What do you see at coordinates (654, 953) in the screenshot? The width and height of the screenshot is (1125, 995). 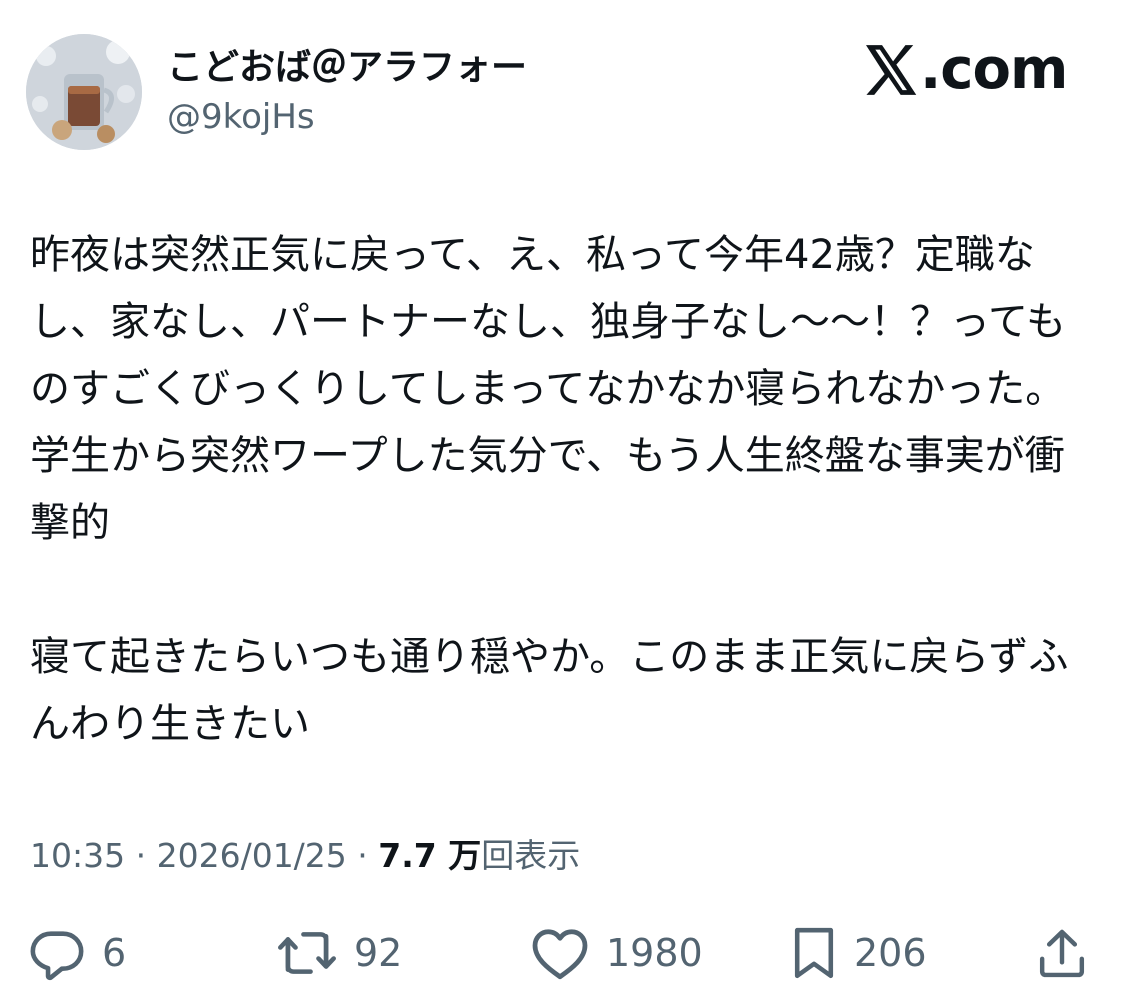 I see `like-count: 1980` at bounding box center [654, 953].